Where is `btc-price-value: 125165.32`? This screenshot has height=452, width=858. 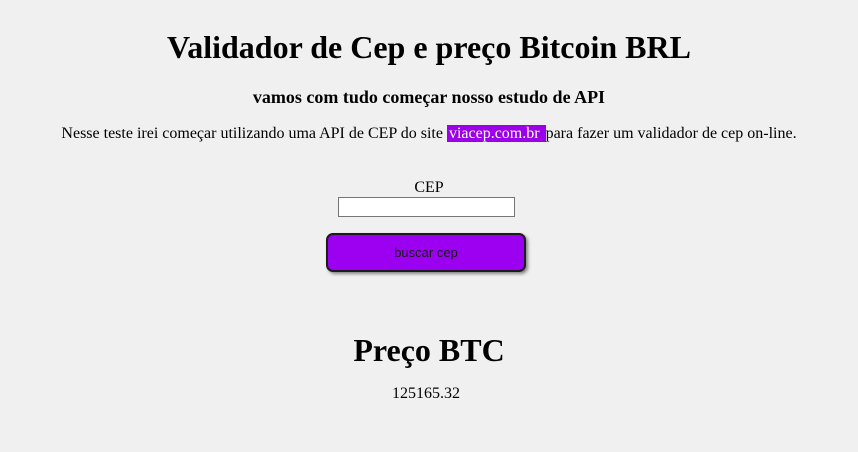 btc-price-value: 125165.32 is located at coordinates (426, 393).